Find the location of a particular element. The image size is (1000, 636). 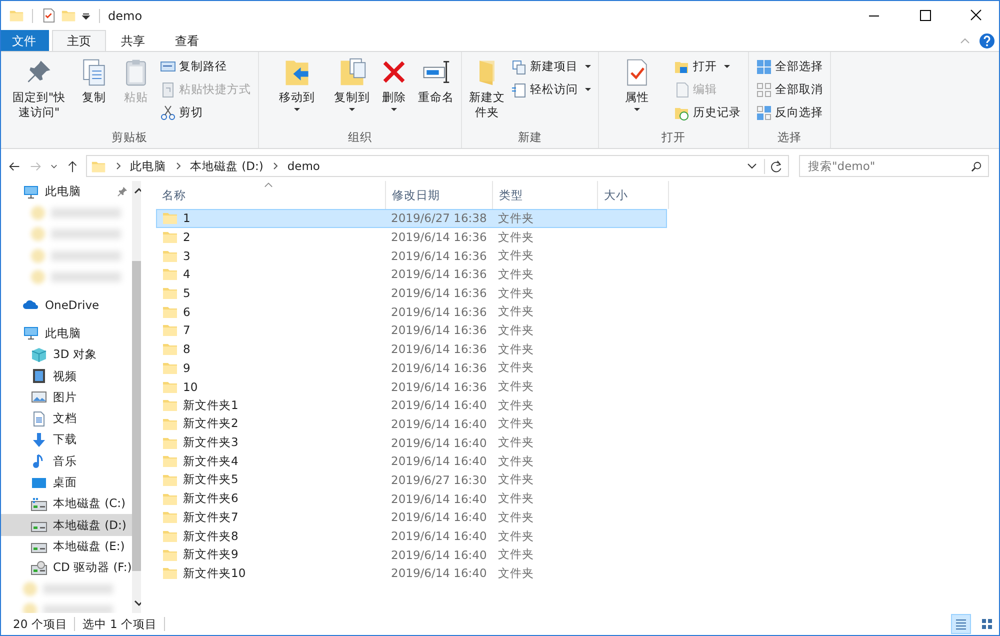

breadcrumb: 此电脑 is located at coordinates (148, 166).